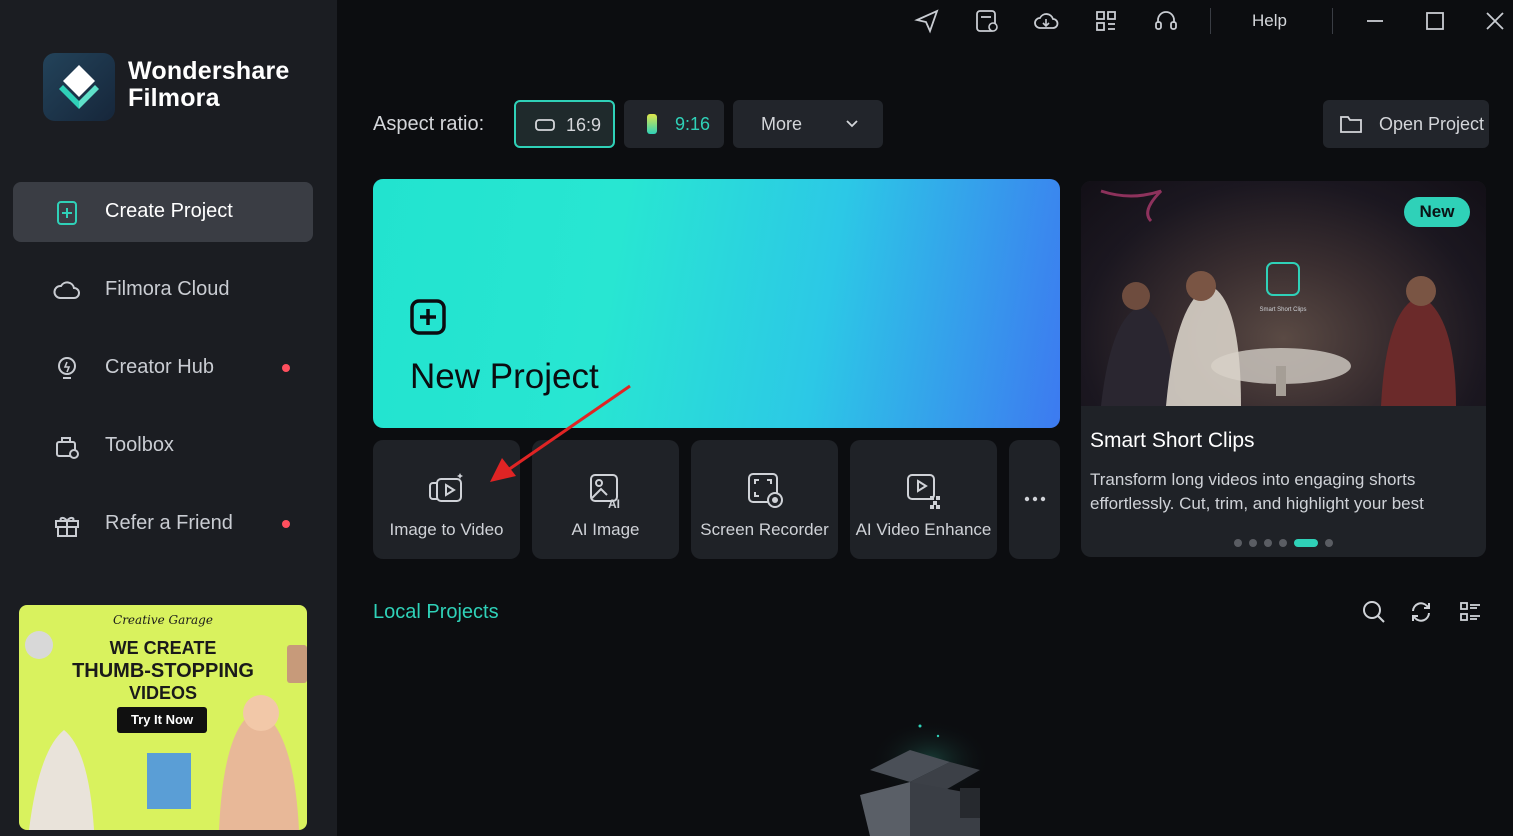  Describe the element at coordinates (67, 368) in the screenshot. I see `lightbulb-icon` at that location.